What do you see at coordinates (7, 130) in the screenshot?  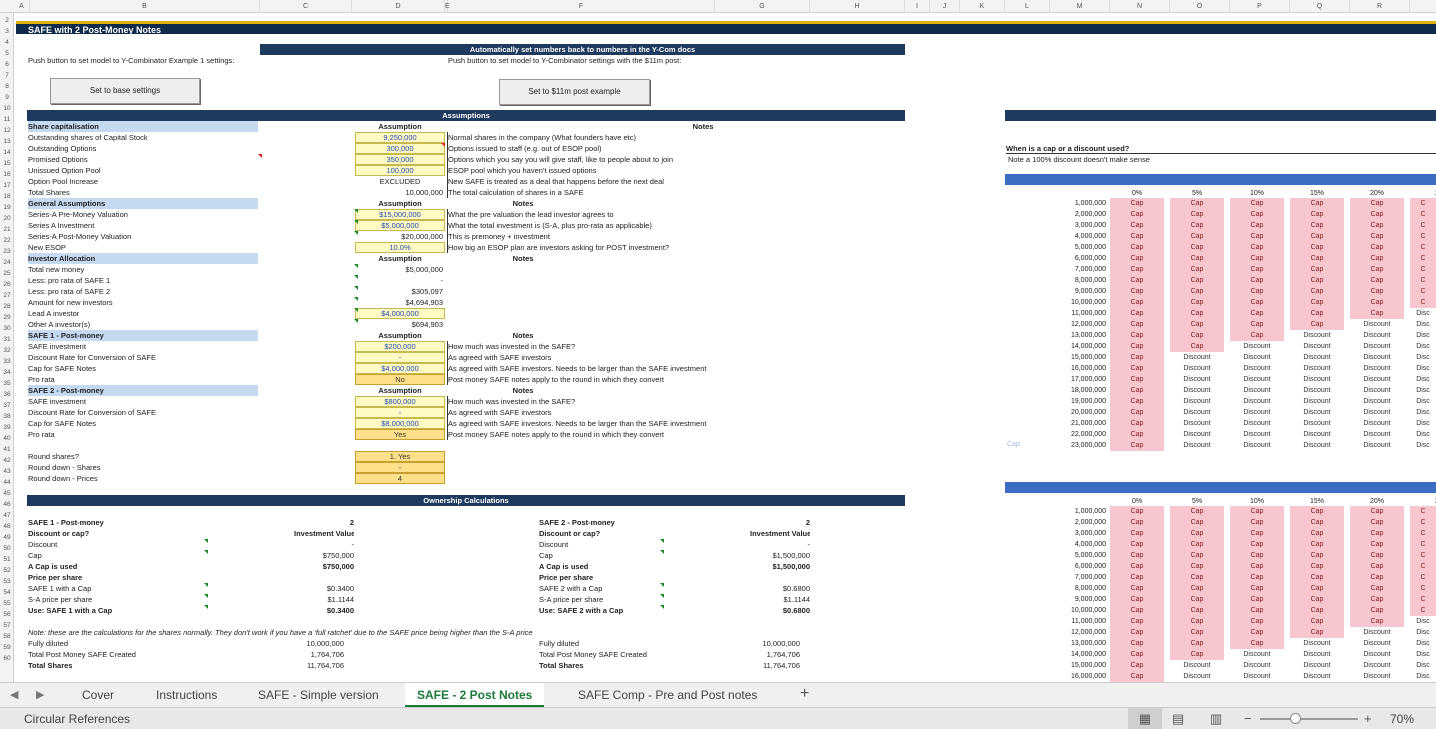 I see `row-number: 12` at bounding box center [7, 130].